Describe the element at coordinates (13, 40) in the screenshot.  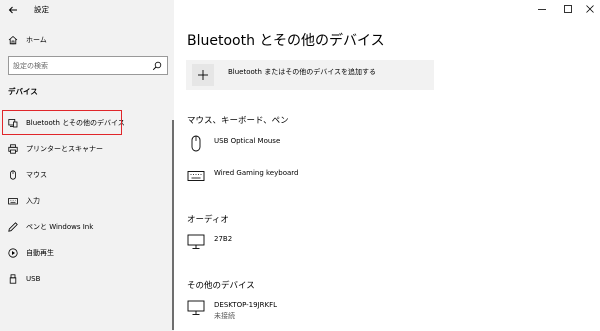
I see `home-icon` at that location.